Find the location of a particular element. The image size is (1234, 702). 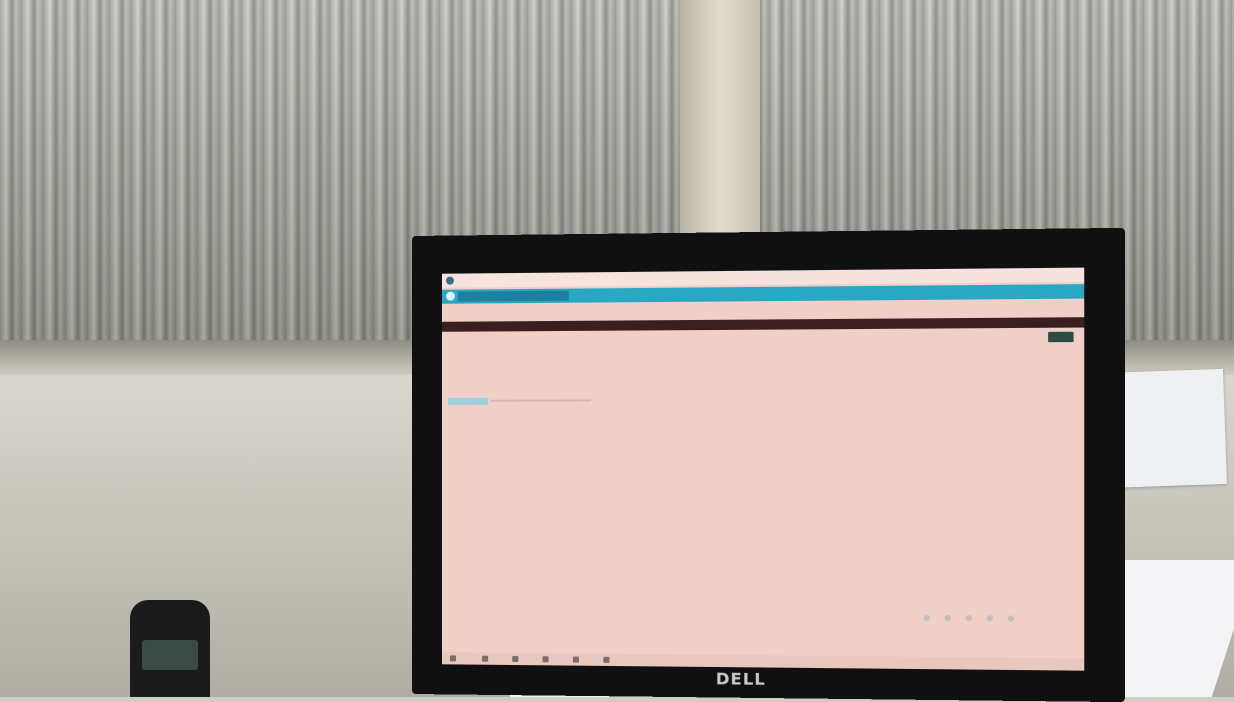

table-row is located at coordinates (540, 400).